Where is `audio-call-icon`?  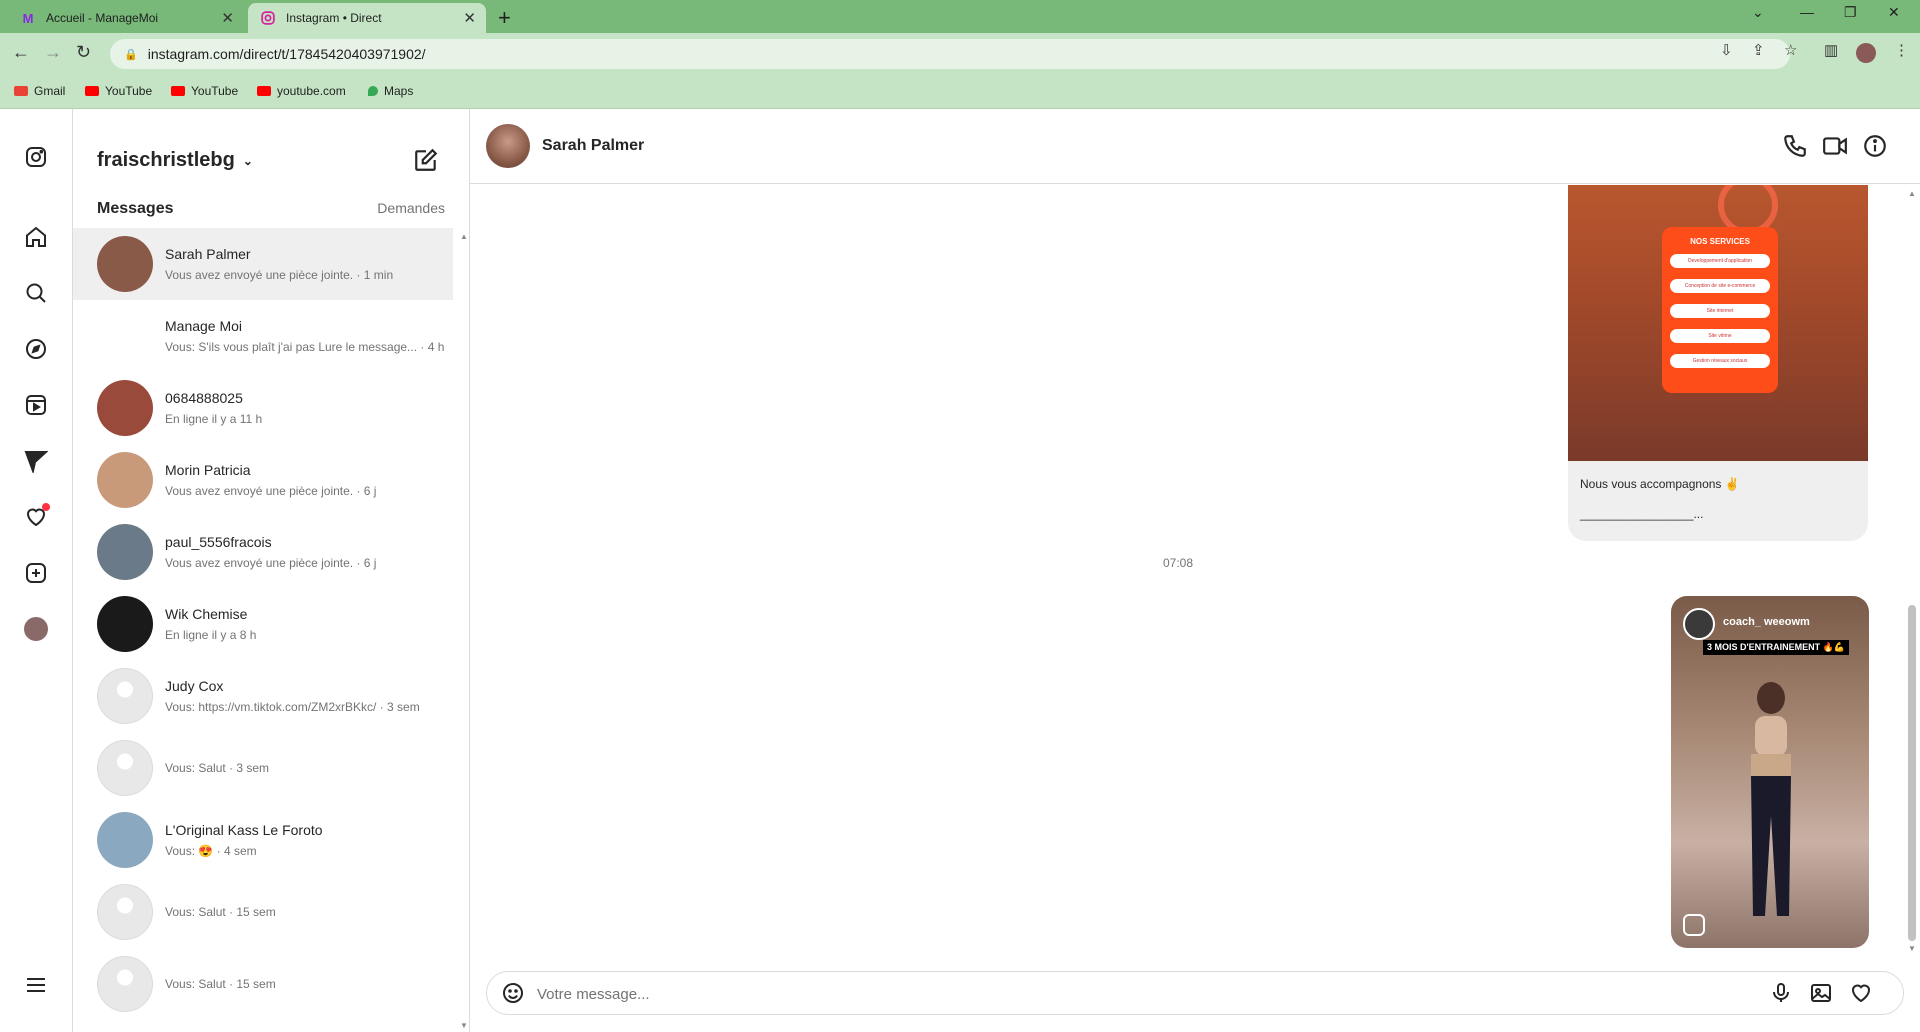 audio-call-icon is located at coordinates (1796, 147).